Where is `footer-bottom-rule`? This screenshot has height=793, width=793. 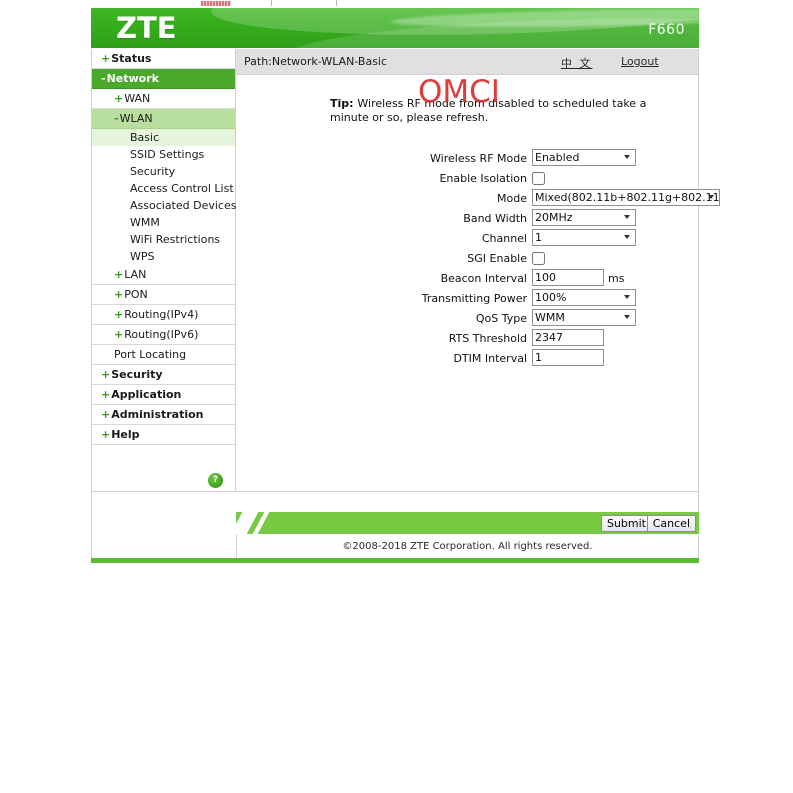 footer-bottom-rule is located at coordinates (395, 560).